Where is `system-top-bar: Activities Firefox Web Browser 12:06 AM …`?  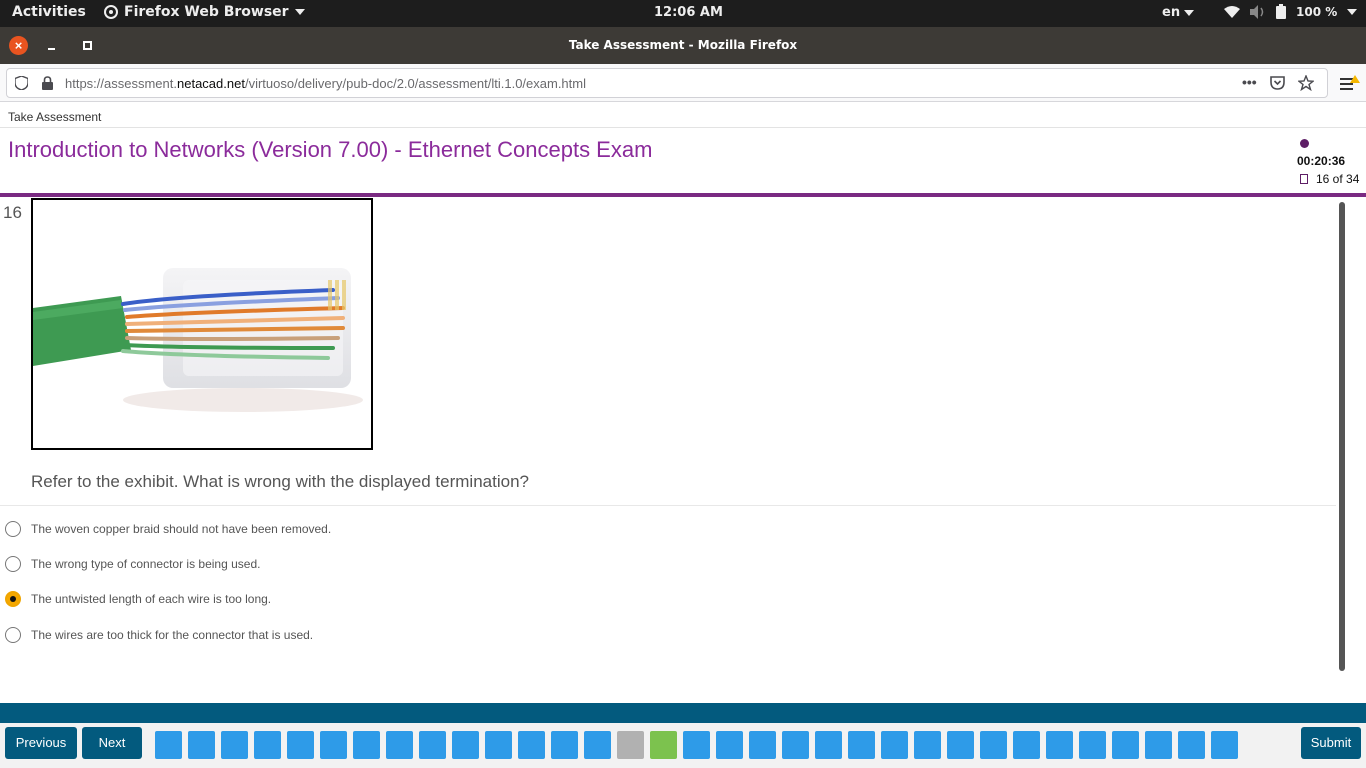 system-top-bar: Activities Firefox Web Browser 12:06 AM … is located at coordinates (683, 13).